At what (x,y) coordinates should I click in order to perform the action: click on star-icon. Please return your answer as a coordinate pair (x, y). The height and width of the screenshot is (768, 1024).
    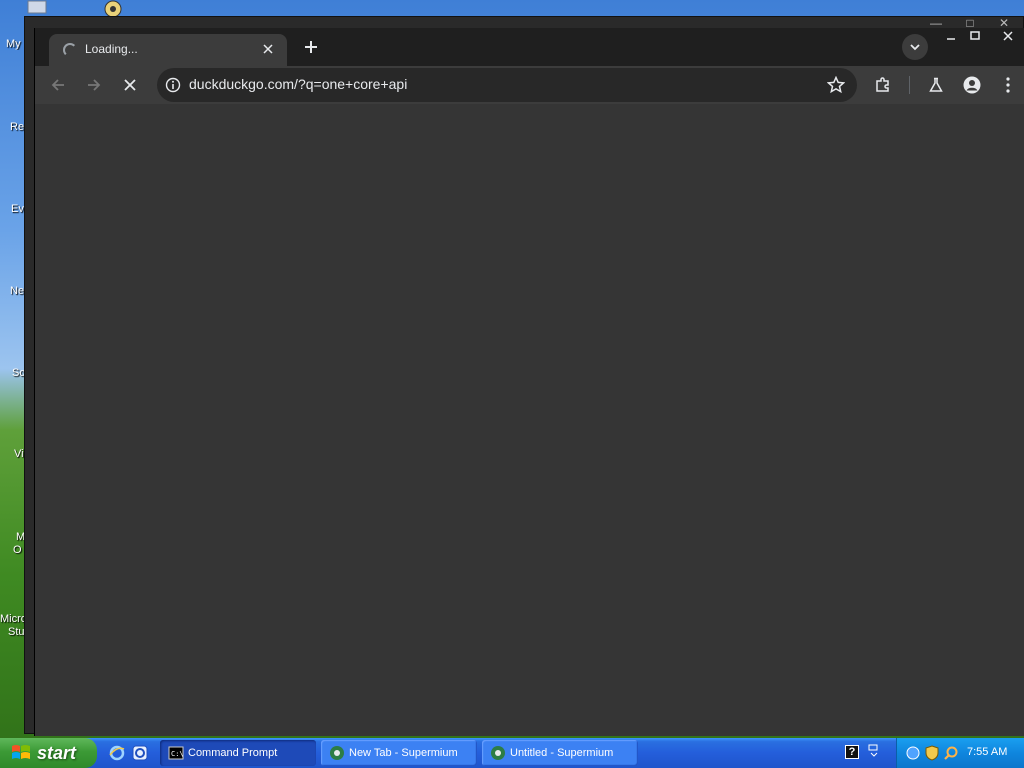
    Looking at the image, I should click on (836, 85).